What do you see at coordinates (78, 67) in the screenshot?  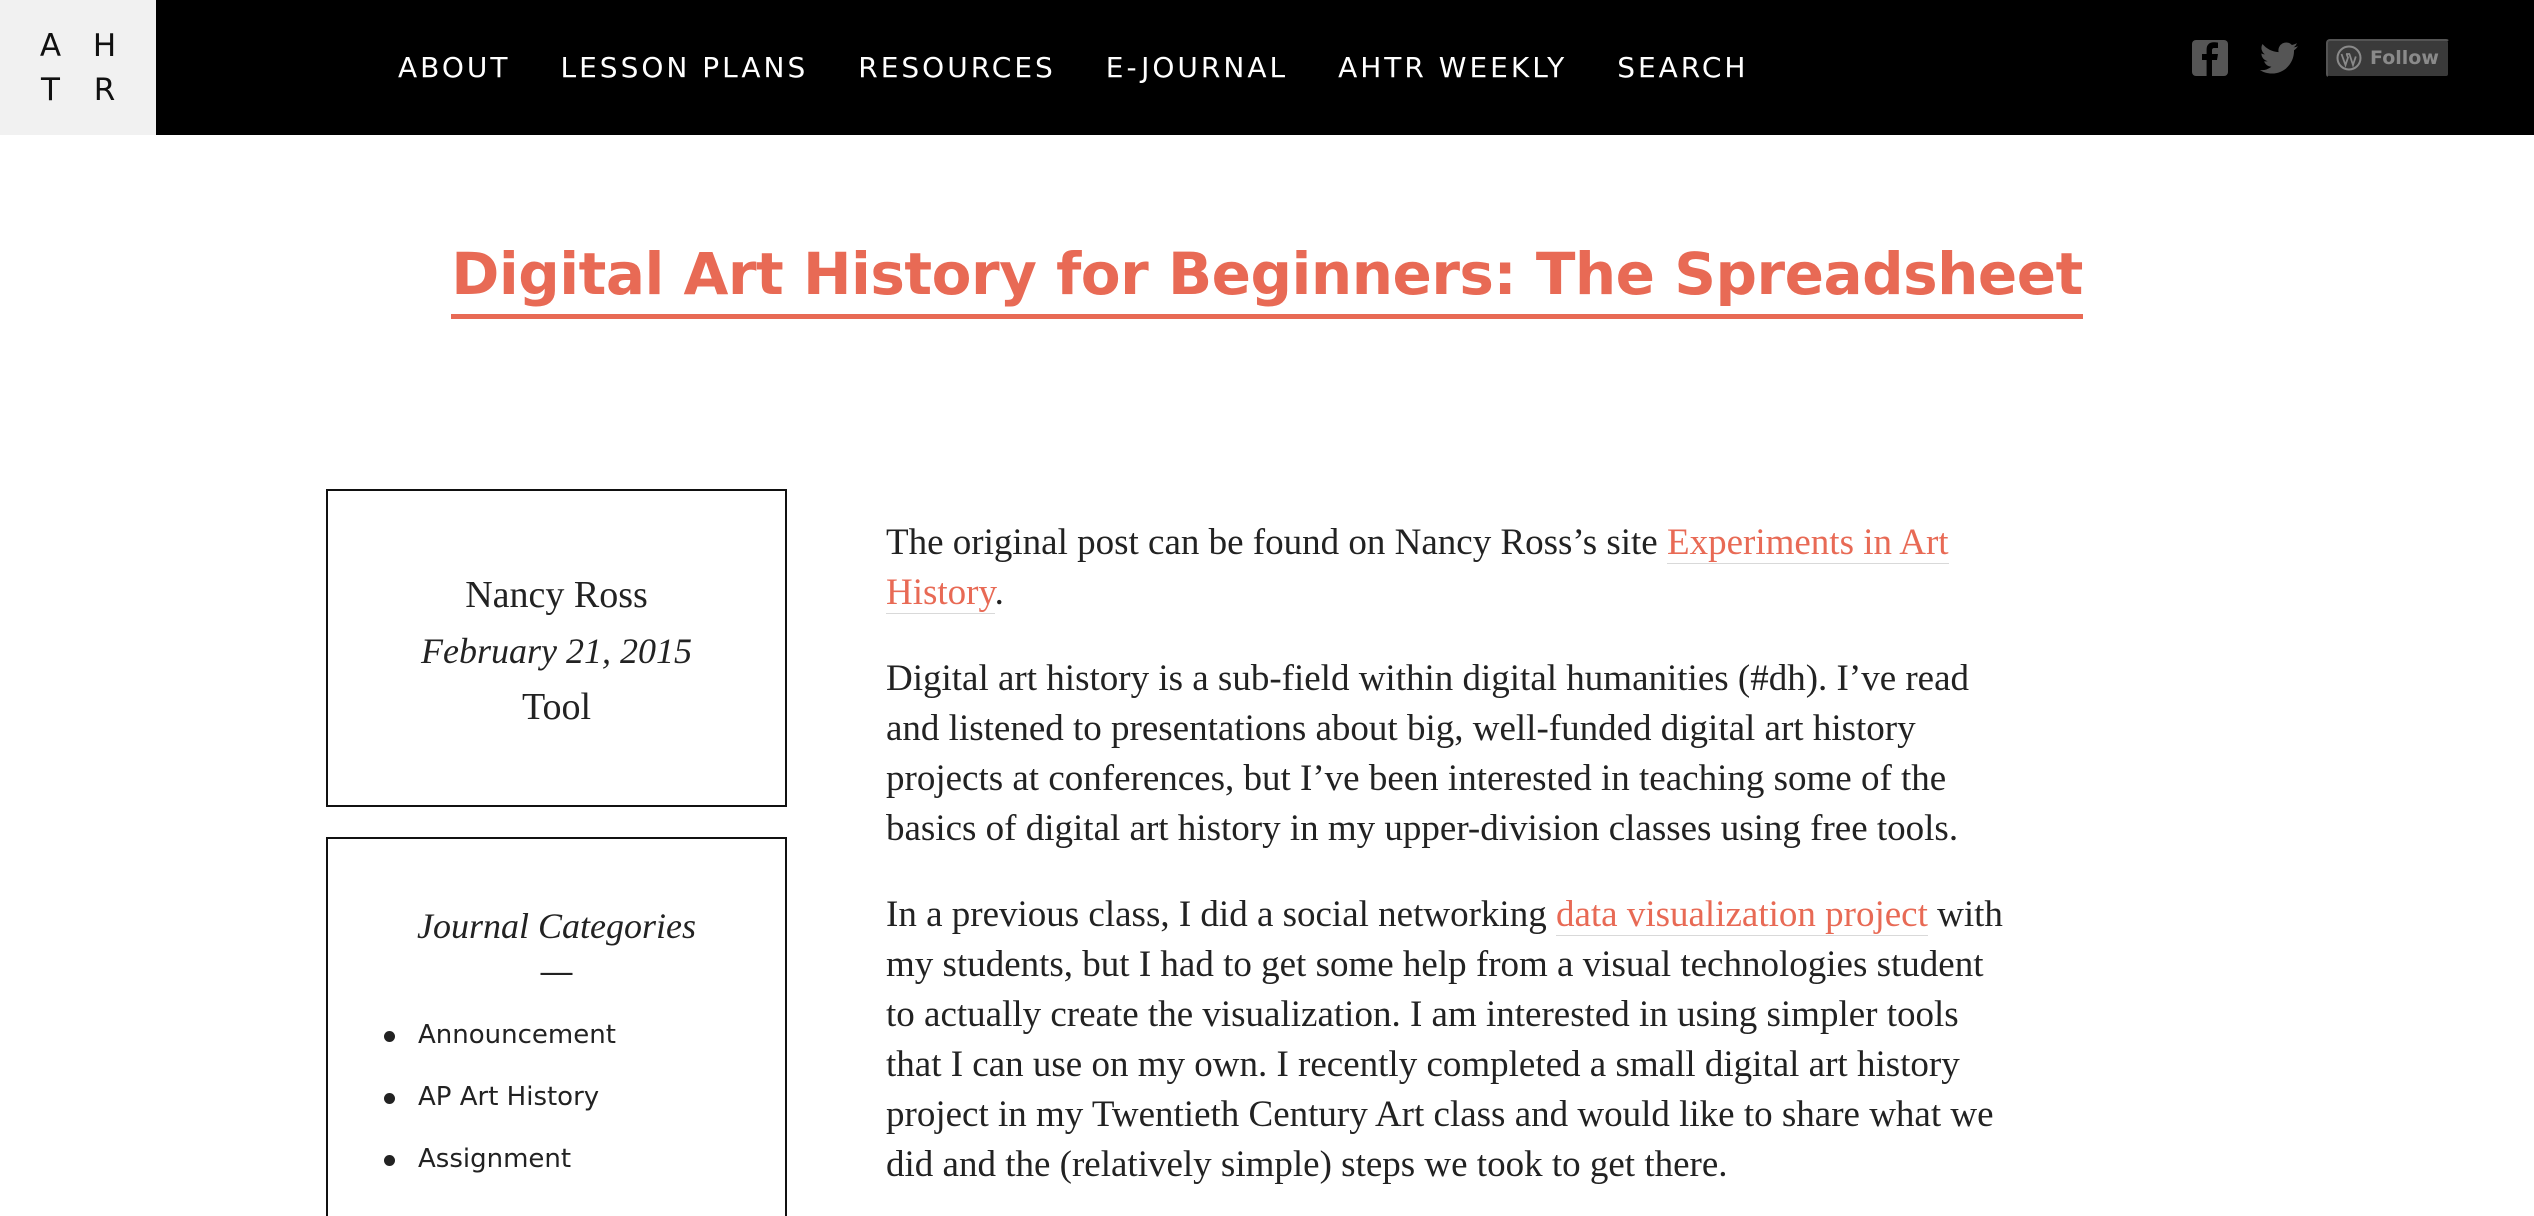 I see `site-logo: A H T R` at bounding box center [78, 67].